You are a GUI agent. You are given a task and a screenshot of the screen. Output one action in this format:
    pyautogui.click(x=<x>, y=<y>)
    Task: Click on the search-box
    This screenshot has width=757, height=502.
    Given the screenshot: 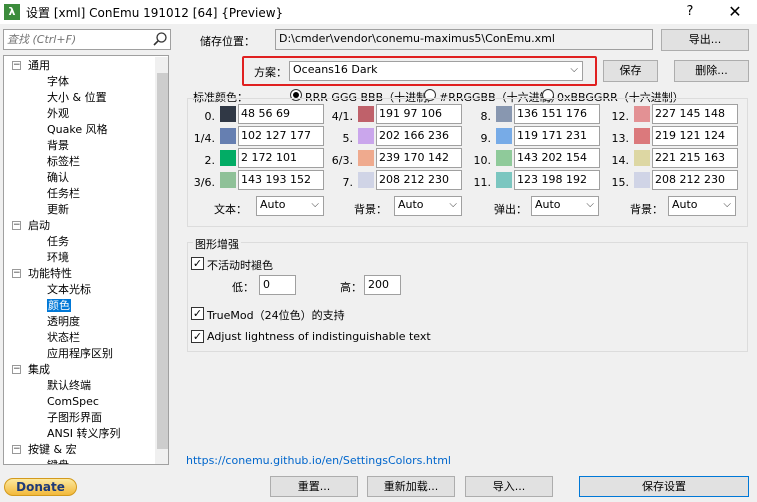 What is the action you would take?
    pyautogui.click(x=87, y=39)
    